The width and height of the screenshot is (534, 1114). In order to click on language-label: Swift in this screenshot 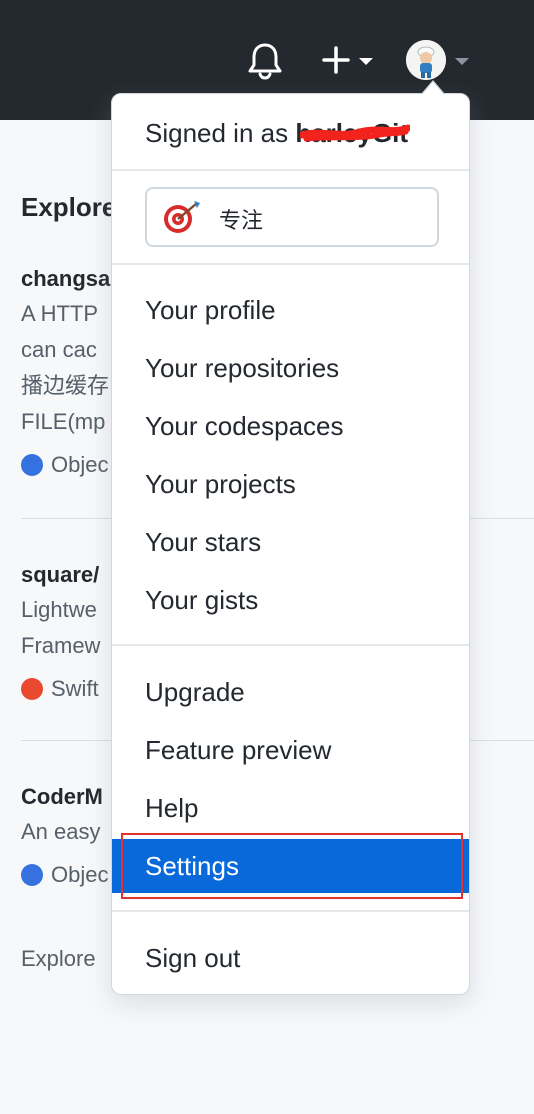, I will do `click(75, 688)`.